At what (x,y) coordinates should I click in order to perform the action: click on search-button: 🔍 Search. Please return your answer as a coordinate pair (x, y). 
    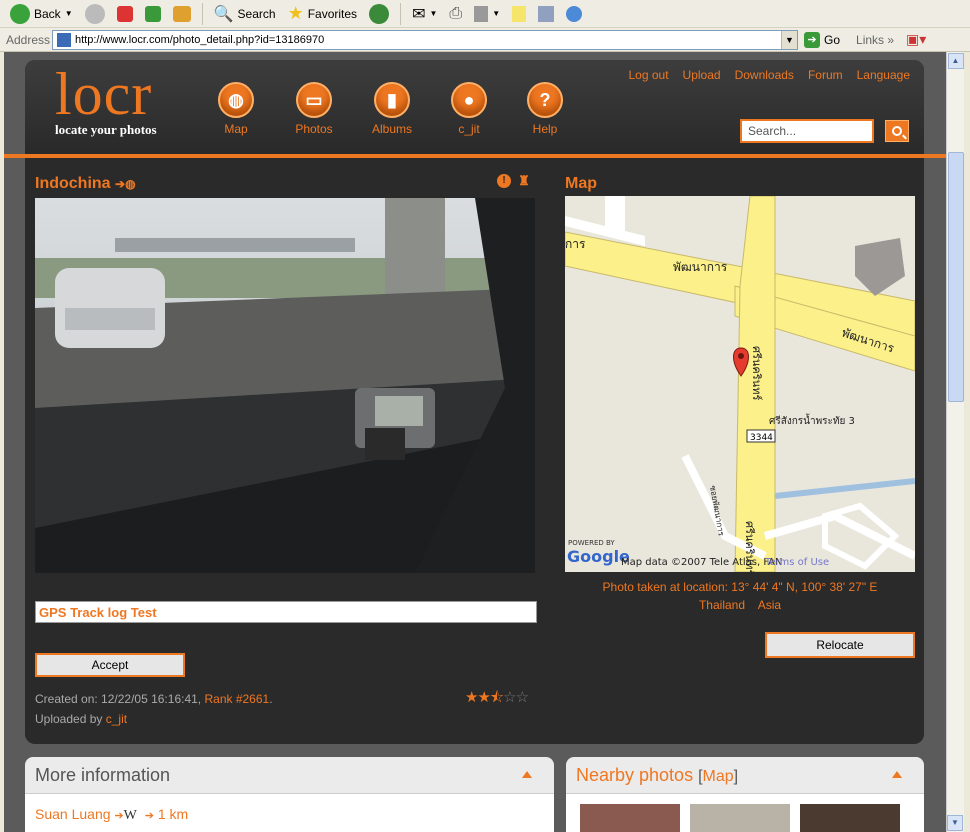
    Looking at the image, I should click on (245, 14).